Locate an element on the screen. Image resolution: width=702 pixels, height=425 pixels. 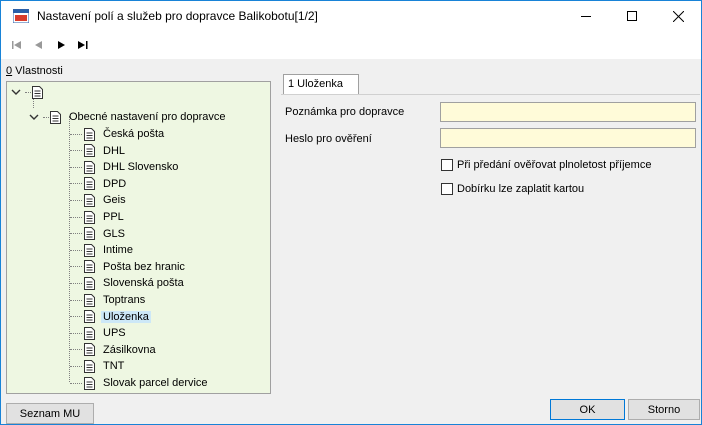
tree-item: DHL Slovensko is located at coordinates (125, 167).